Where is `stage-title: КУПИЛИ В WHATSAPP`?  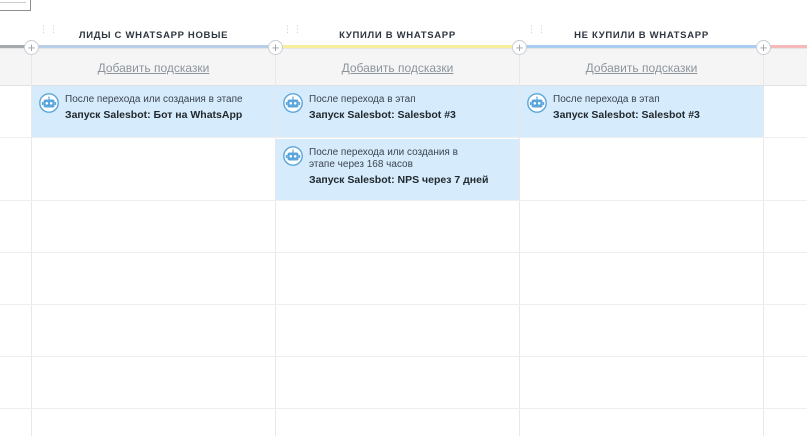
stage-title: КУПИЛИ В WHATSAPP is located at coordinates (397, 35).